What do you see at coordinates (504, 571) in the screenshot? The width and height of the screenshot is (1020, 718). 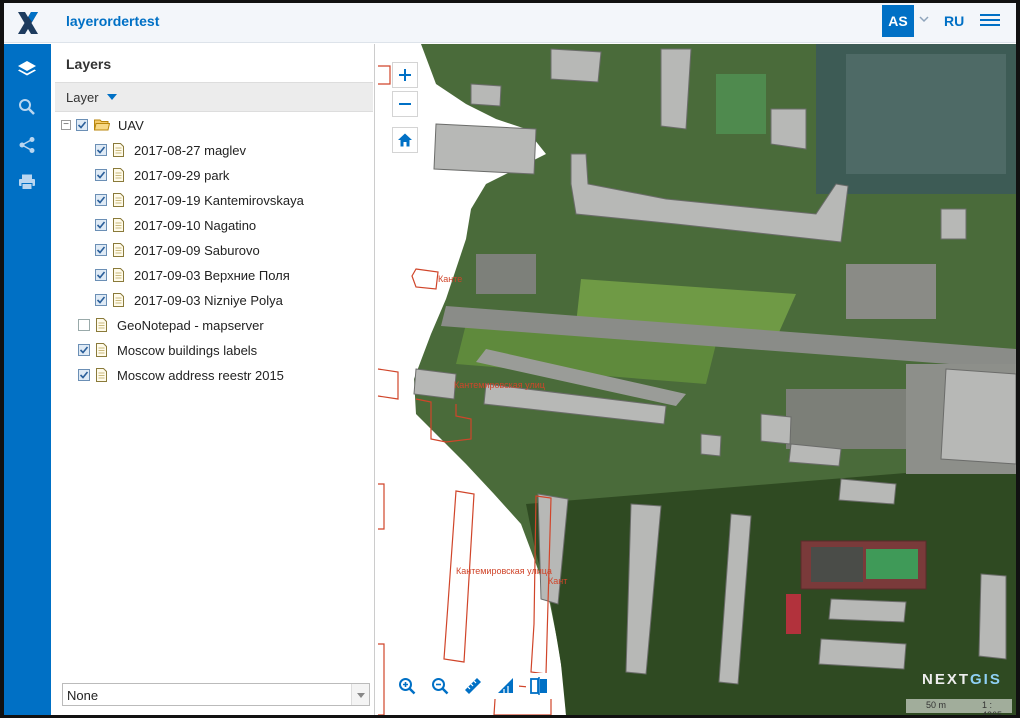 I see `street-label: Кантемировская улица` at bounding box center [504, 571].